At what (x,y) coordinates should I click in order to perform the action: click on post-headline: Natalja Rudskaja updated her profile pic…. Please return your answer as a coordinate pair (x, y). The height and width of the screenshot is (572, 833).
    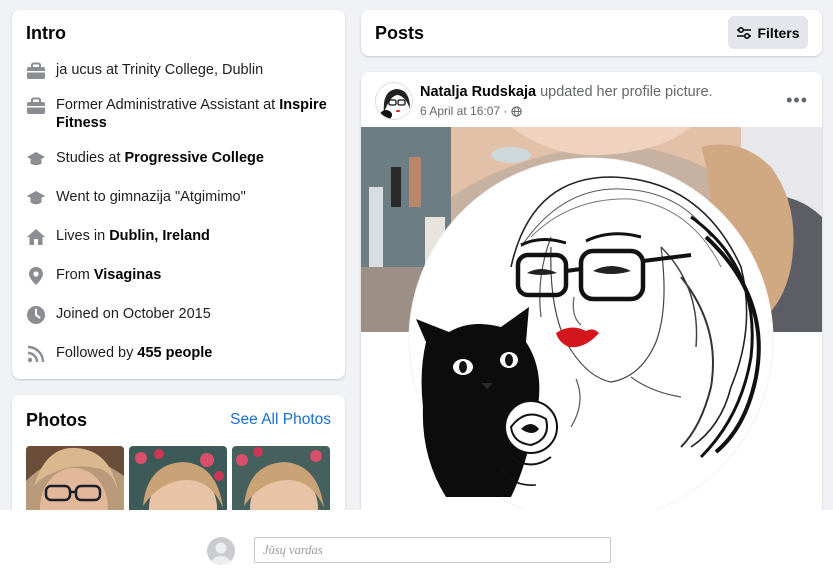
    Looking at the image, I should click on (566, 92).